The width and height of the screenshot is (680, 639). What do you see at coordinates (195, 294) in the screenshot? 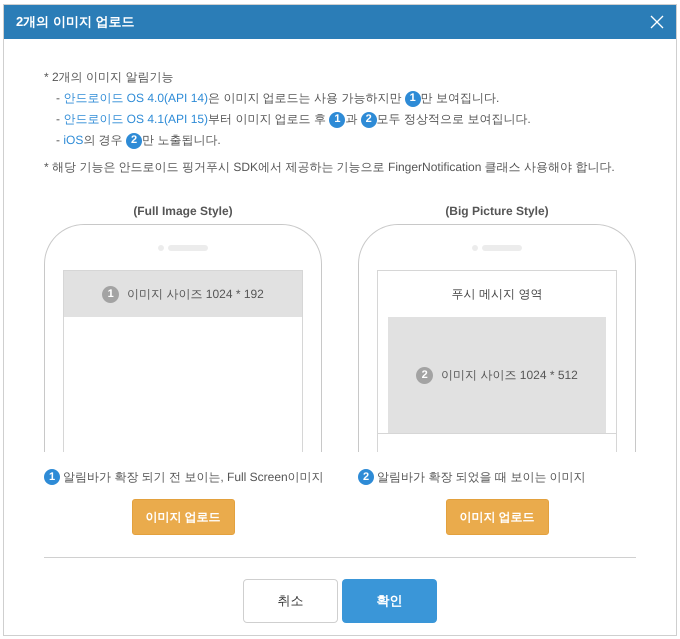
I see `image-size-text: 이미지 사이즈 1024 * 192` at bounding box center [195, 294].